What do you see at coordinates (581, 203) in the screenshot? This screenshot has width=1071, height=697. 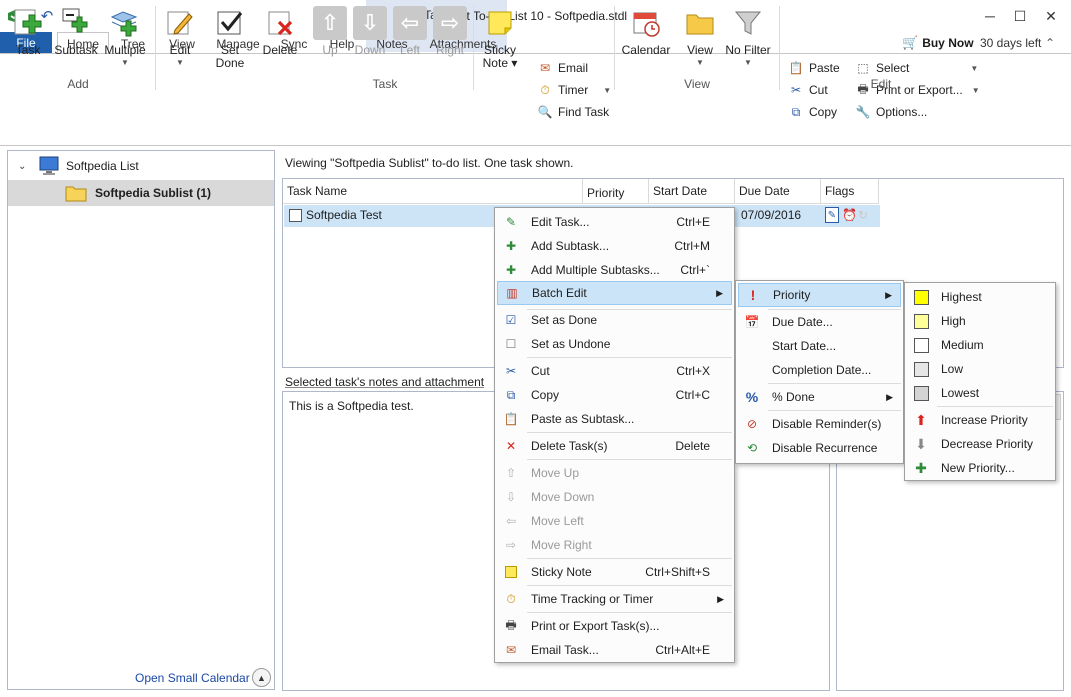 I see `header-divider` at bounding box center [581, 203].